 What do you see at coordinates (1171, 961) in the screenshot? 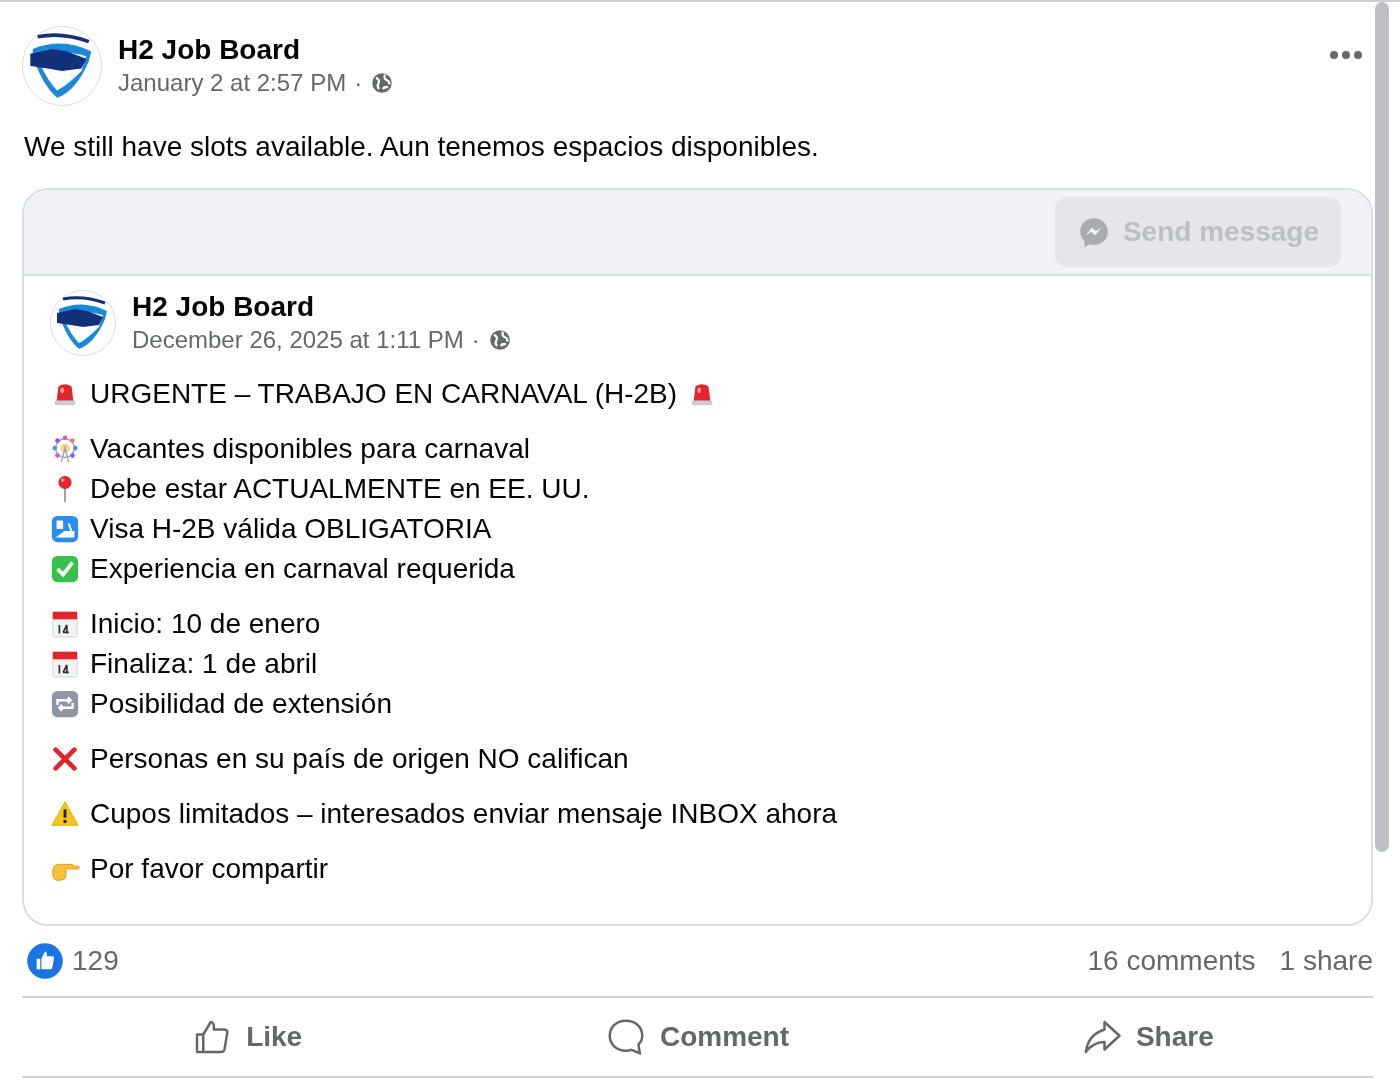
I see `comment-count: 16 comments` at bounding box center [1171, 961].